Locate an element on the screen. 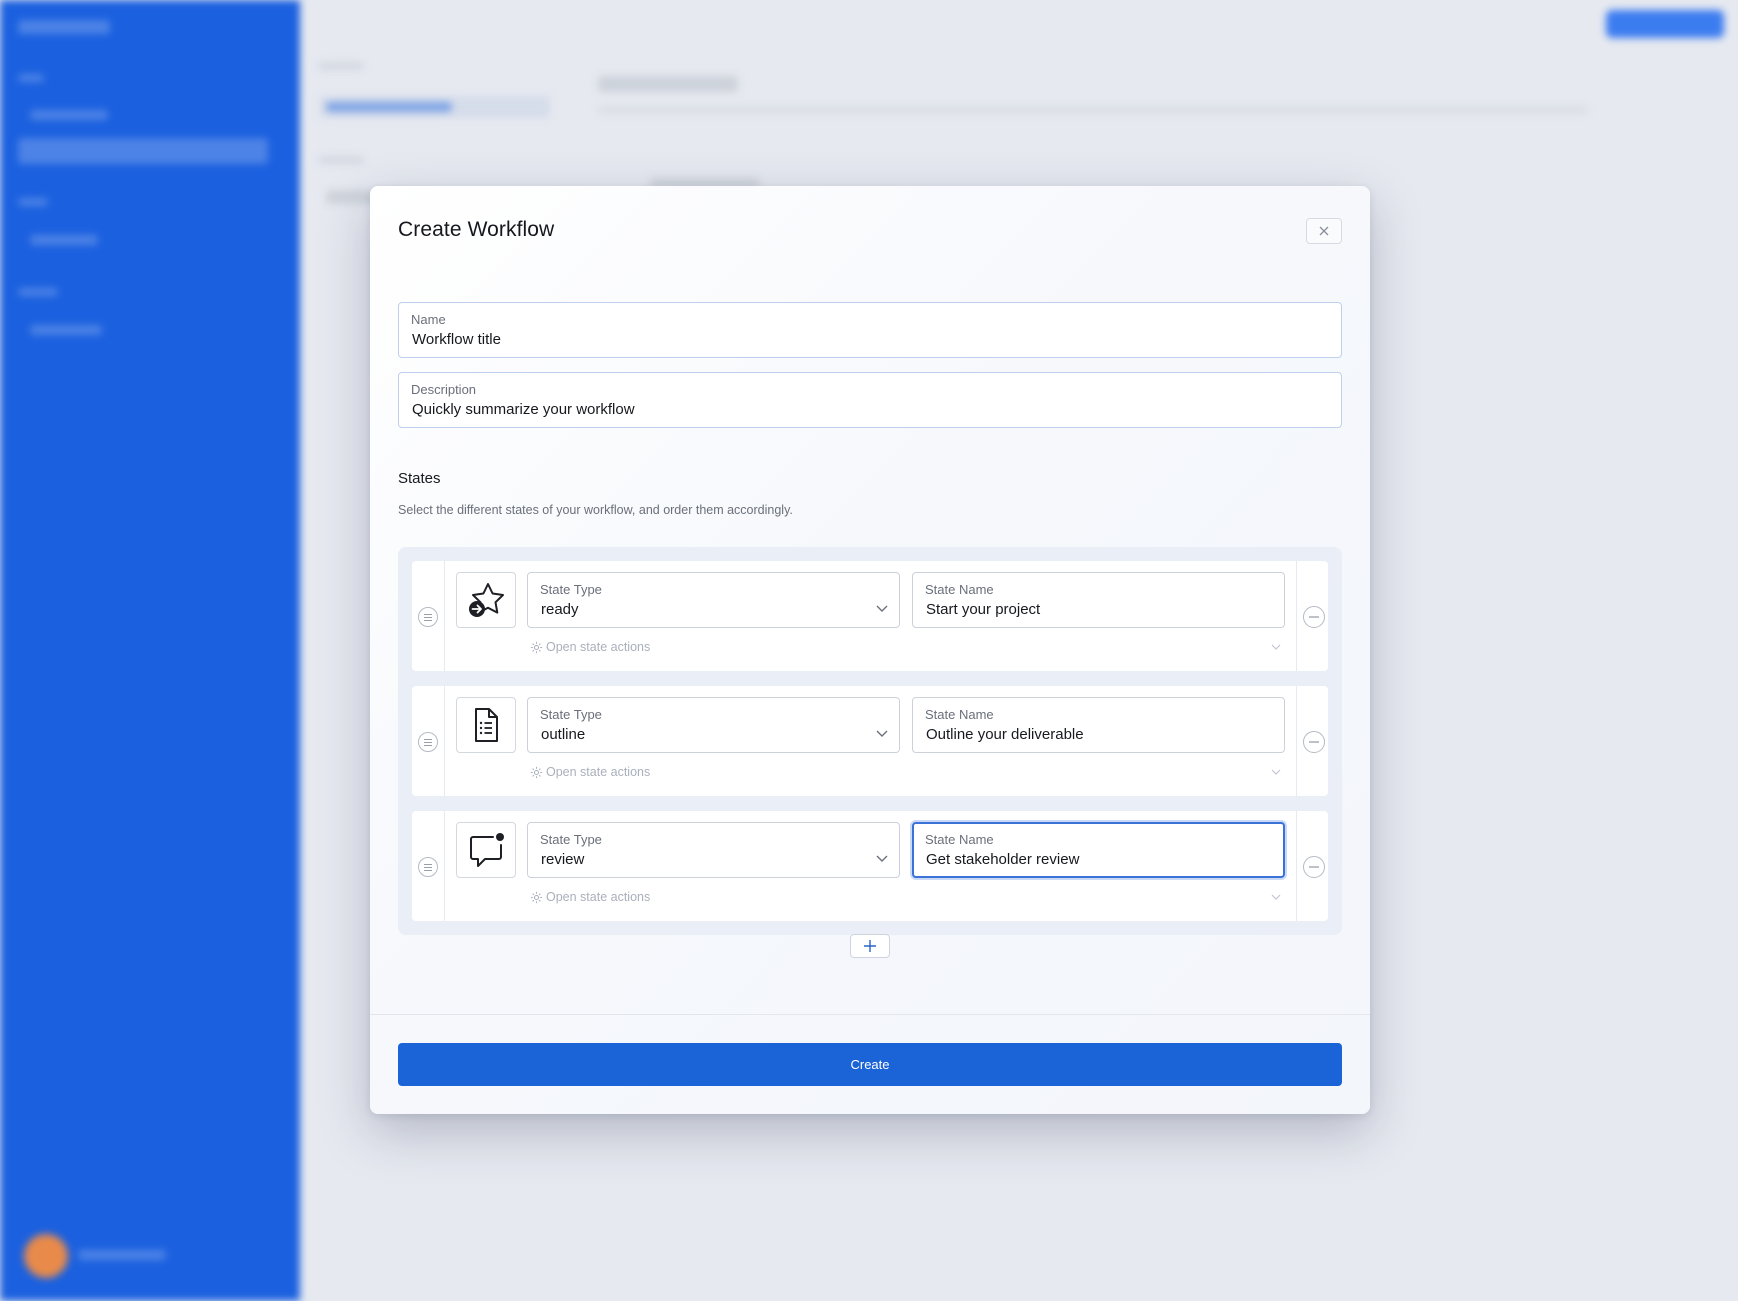  star-arrow-icon is located at coordinates (486, 600).